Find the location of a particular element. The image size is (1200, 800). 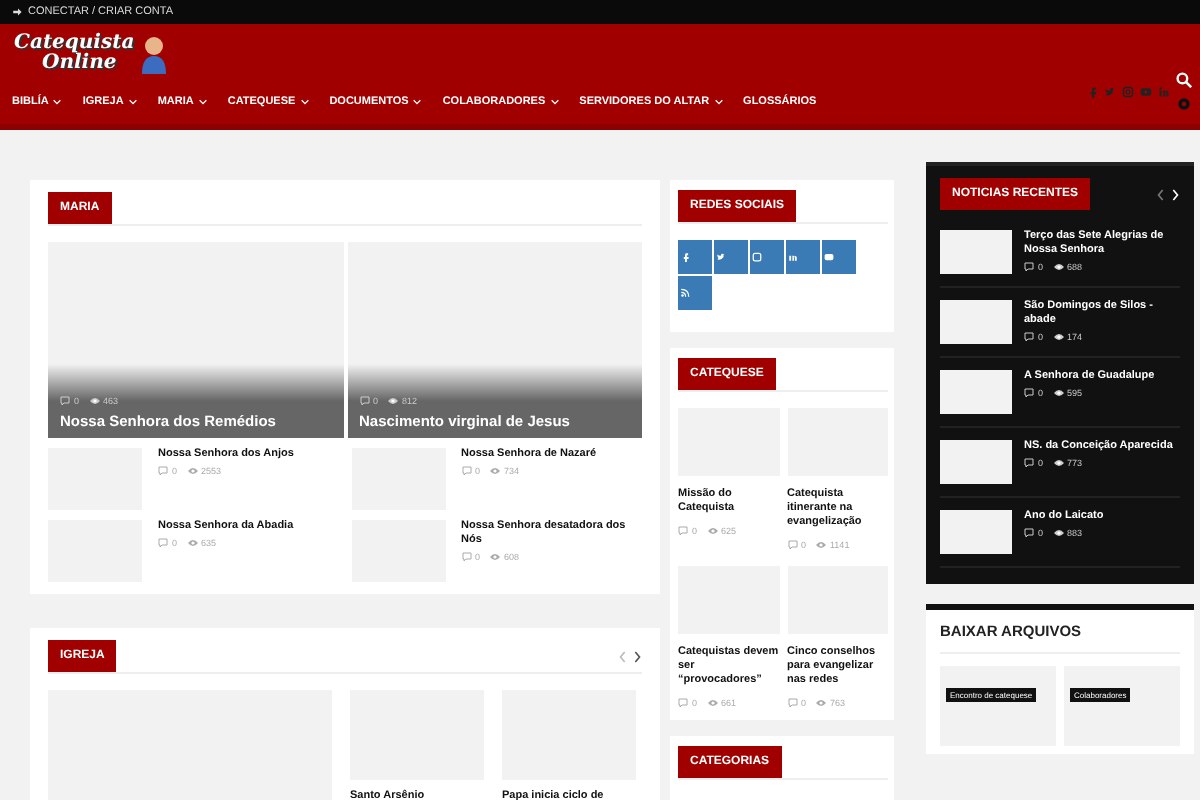

settings-icon is located at coordinates (1184, 103).